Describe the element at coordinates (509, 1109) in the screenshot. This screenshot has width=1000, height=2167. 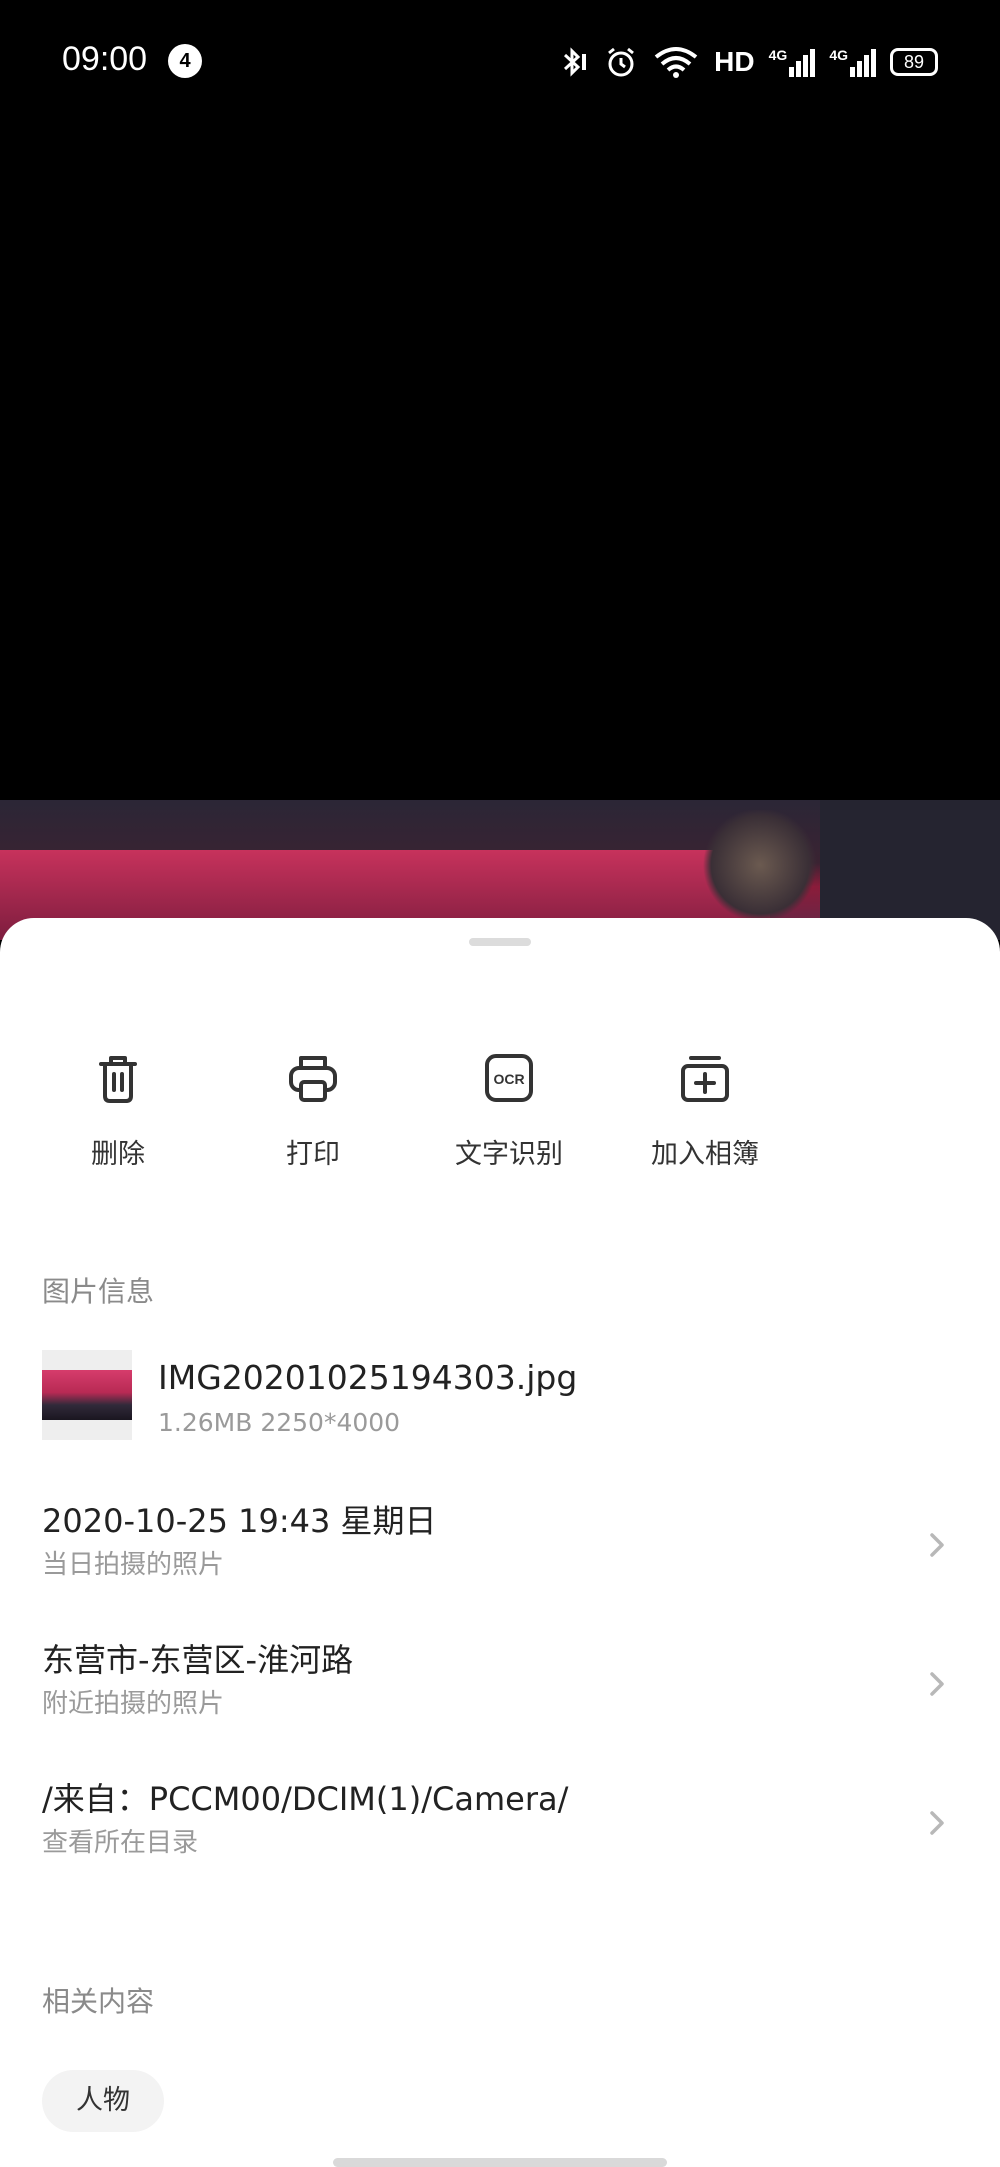
I see `ocr-button: OCR 文字识别` at that location.